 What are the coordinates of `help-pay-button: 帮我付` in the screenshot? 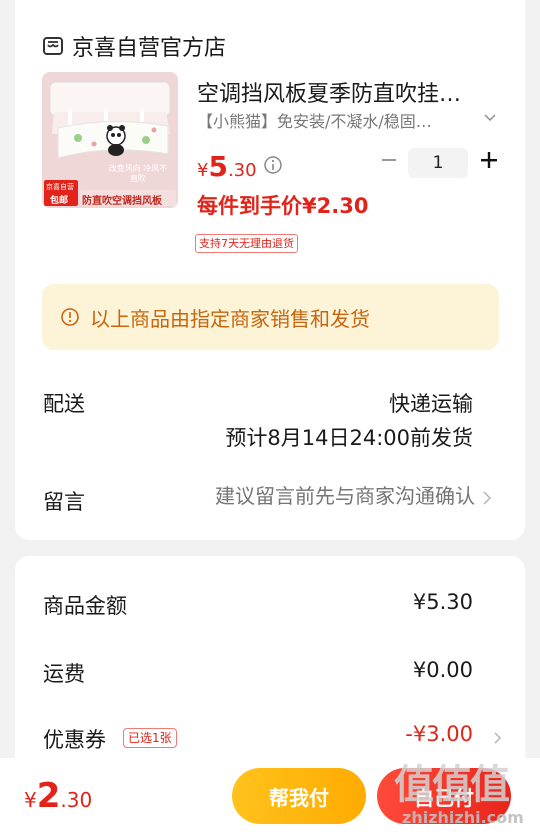 It's located at (299, 796).